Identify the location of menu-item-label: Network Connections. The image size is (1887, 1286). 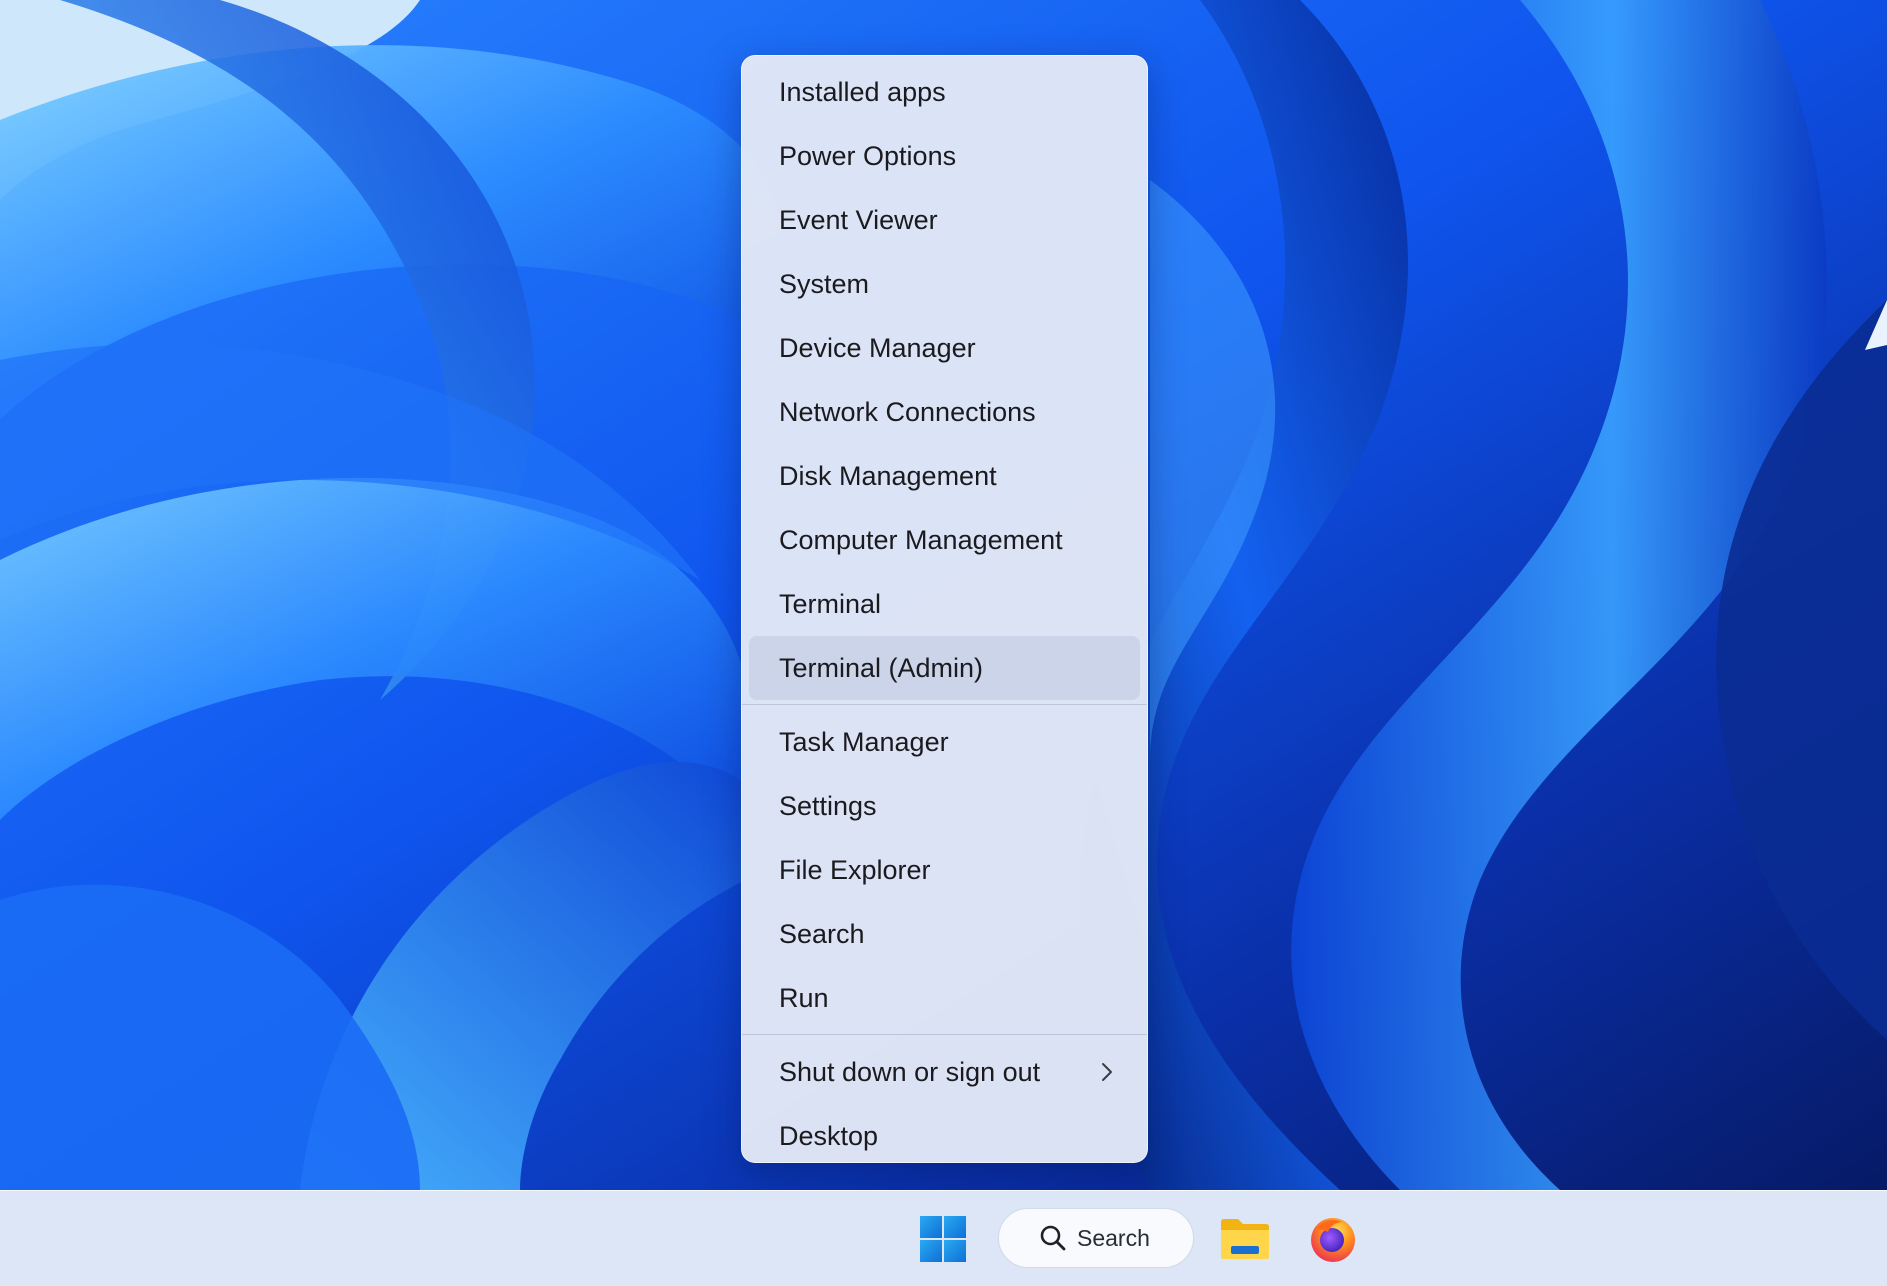
(907, 411).